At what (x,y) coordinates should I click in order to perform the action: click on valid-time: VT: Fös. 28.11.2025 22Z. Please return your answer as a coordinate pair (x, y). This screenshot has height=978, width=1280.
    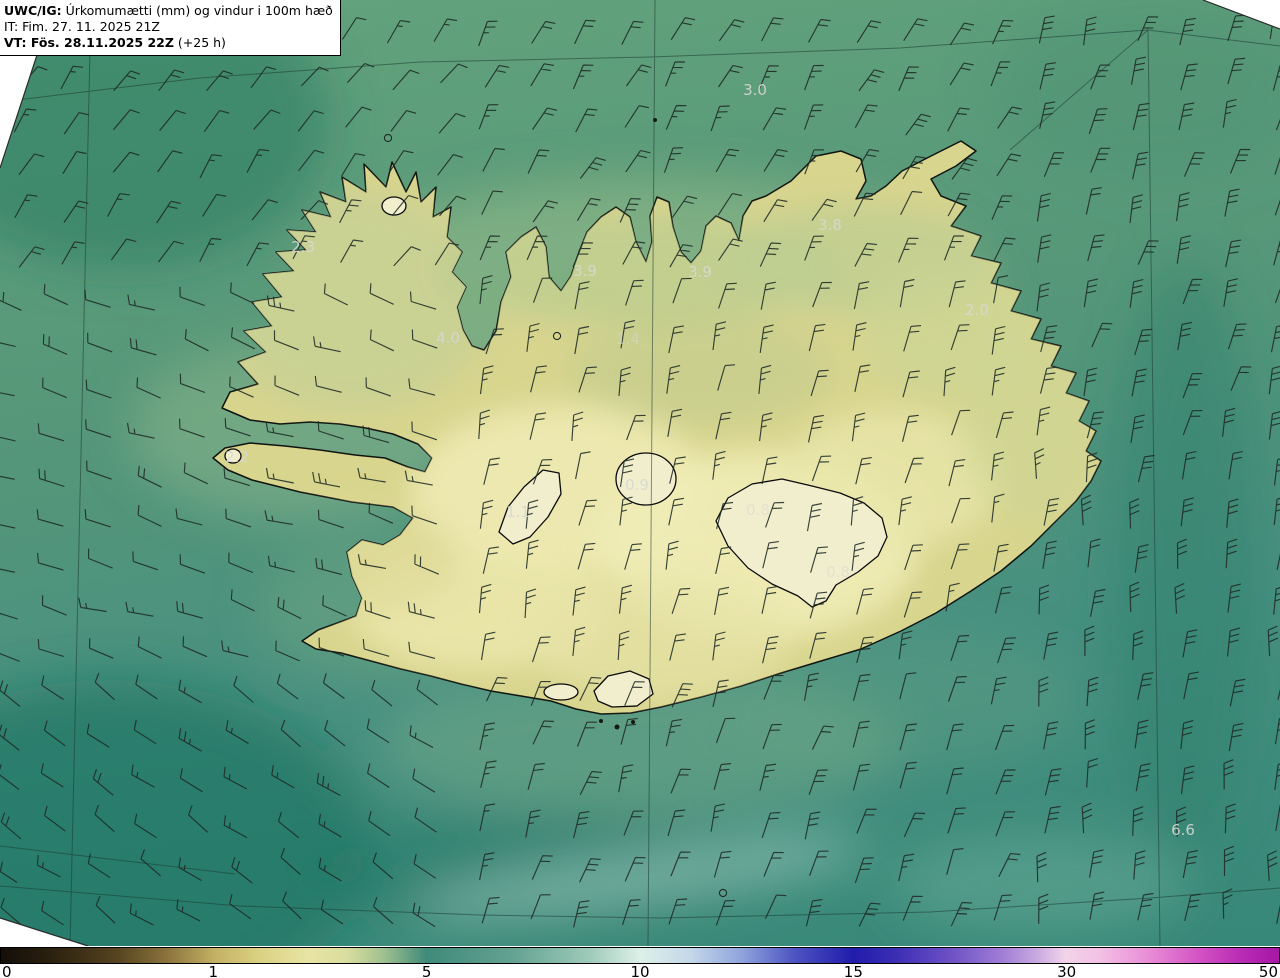
    Looking at the image, I should click on (89, 42).